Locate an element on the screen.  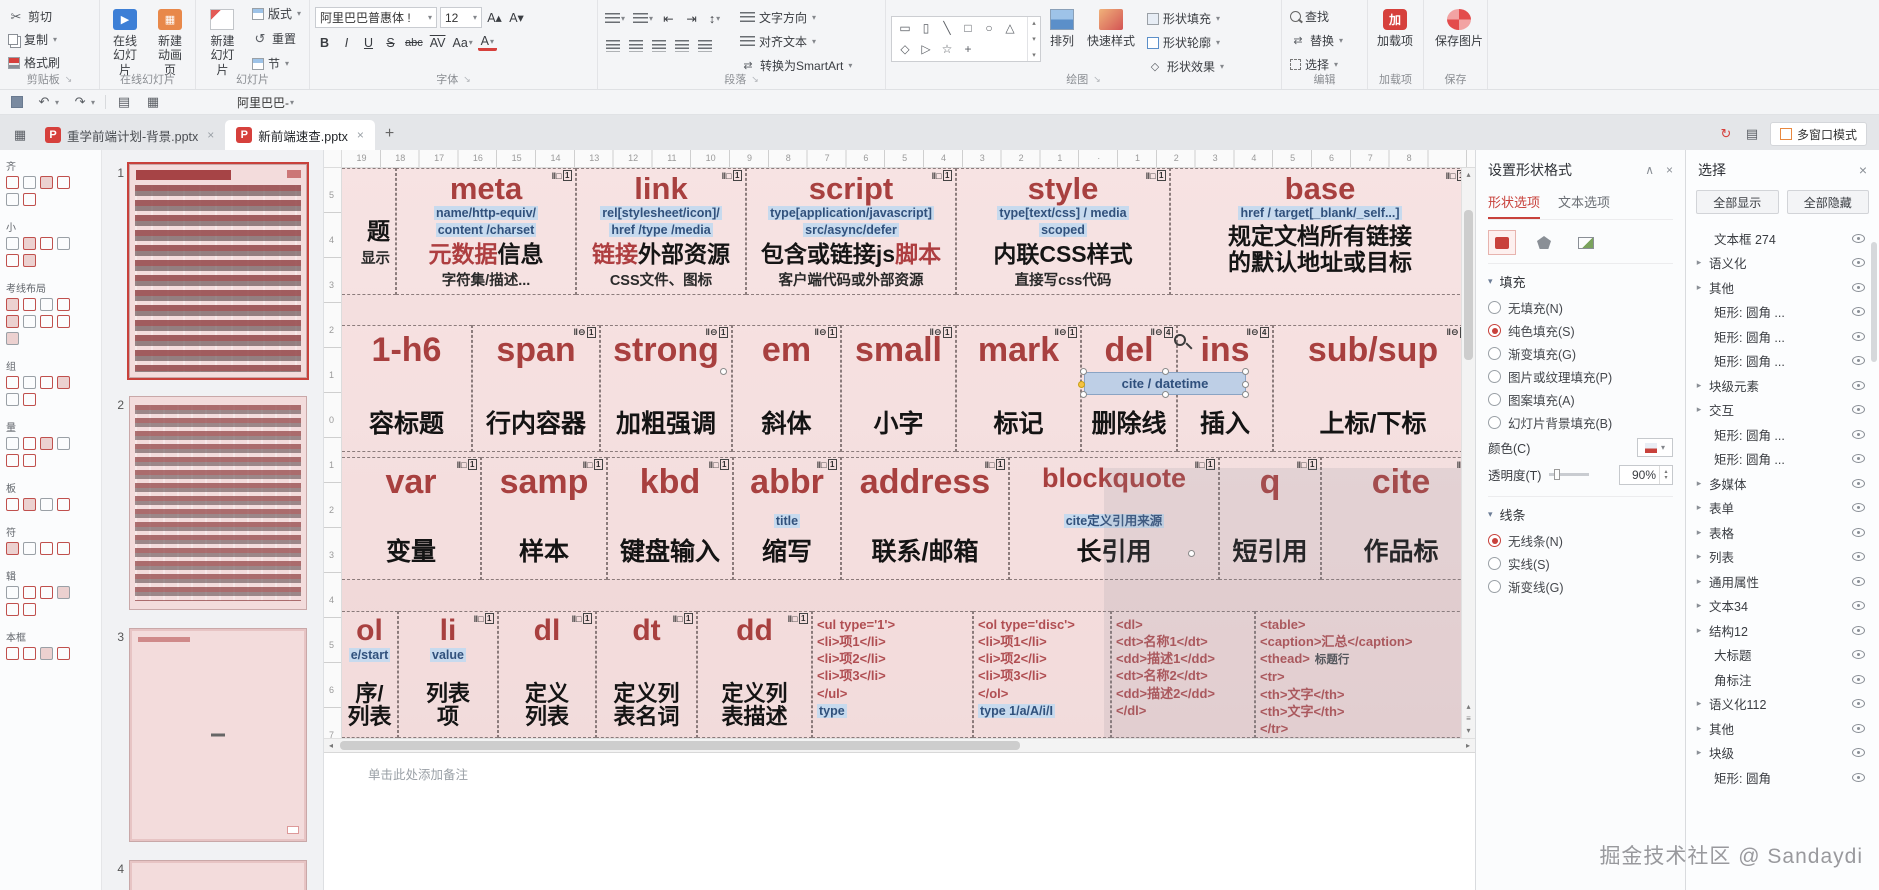
shape-icon is located at coordinates (1544, 242).